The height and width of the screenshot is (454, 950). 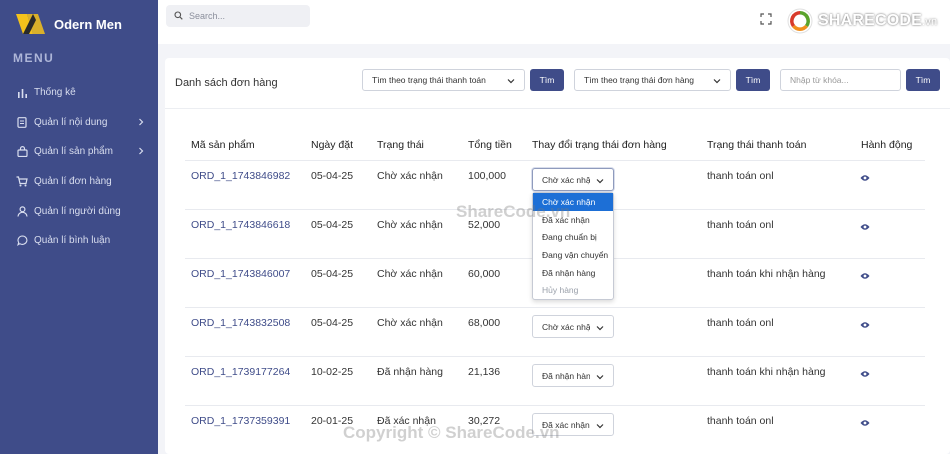 I want to click on sidebar-item-label: Quản lí sản phẩm, so click(x=73, y=152).